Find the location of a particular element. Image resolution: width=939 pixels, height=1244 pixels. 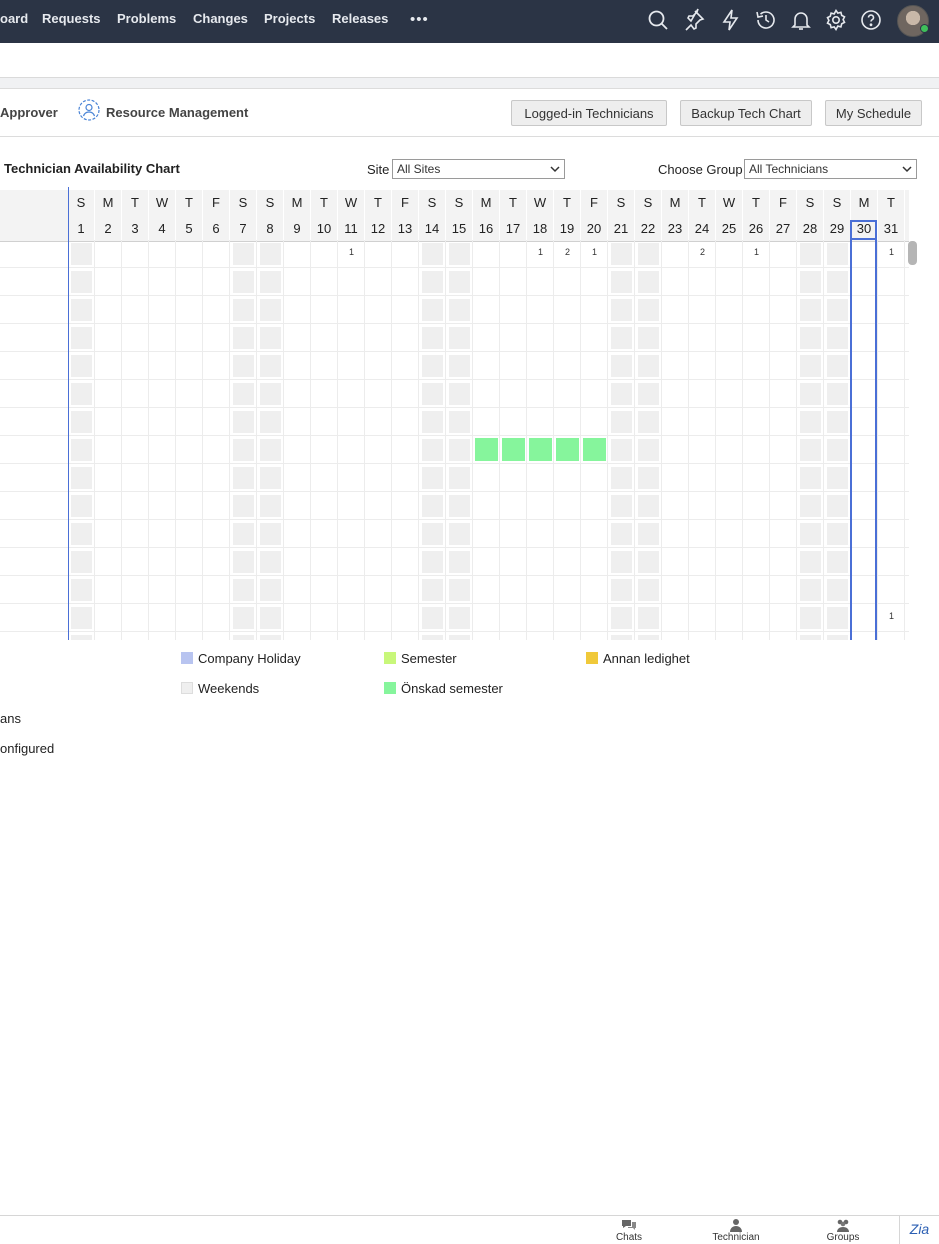

request-count: 2 is located at coordinates (567, 252).